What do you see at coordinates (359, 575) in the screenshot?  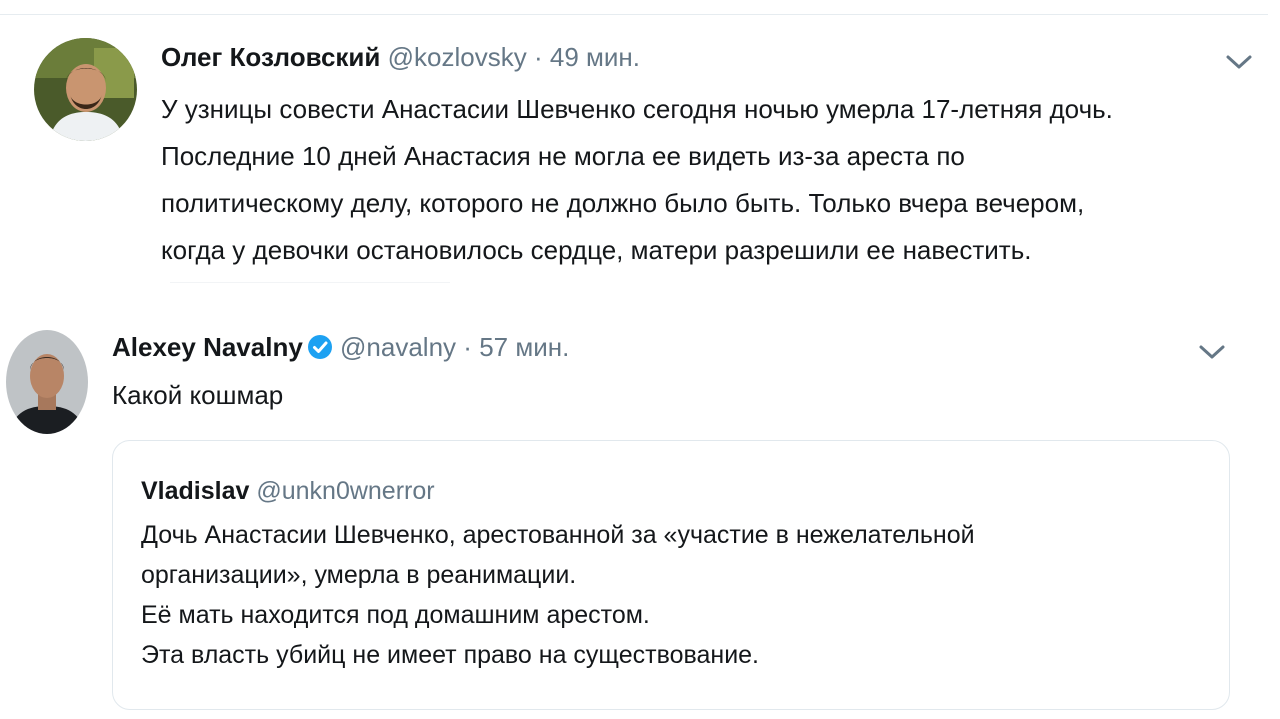 I see `quoted-text-line: организации», умерла в реанимации.` at bounding box center [359, 575].